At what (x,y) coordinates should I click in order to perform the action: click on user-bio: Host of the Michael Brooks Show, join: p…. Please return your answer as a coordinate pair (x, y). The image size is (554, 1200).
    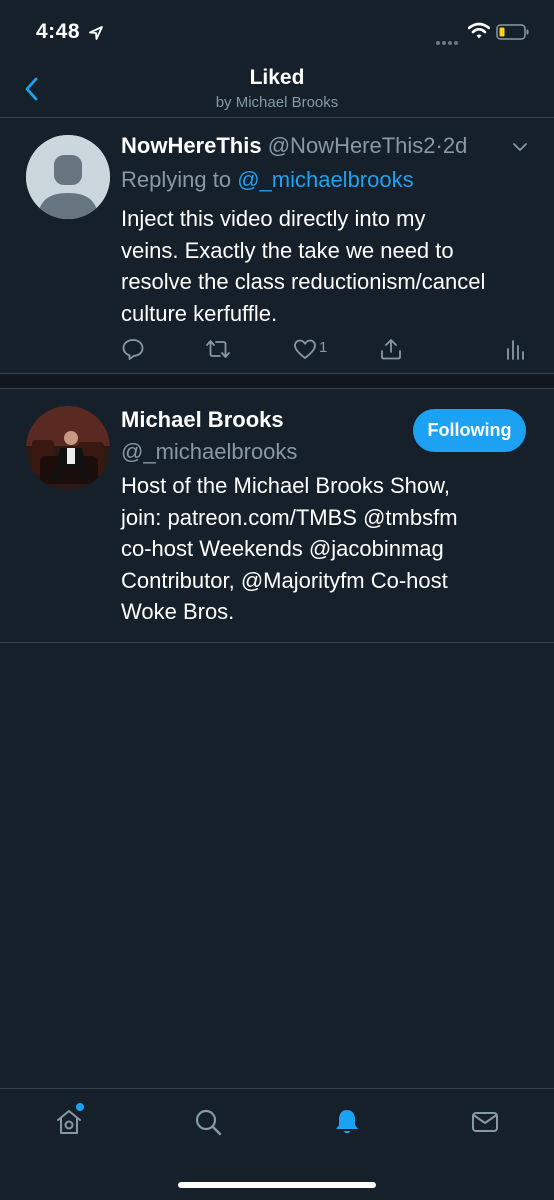
    Looking at the image, I should click on (331, 549).